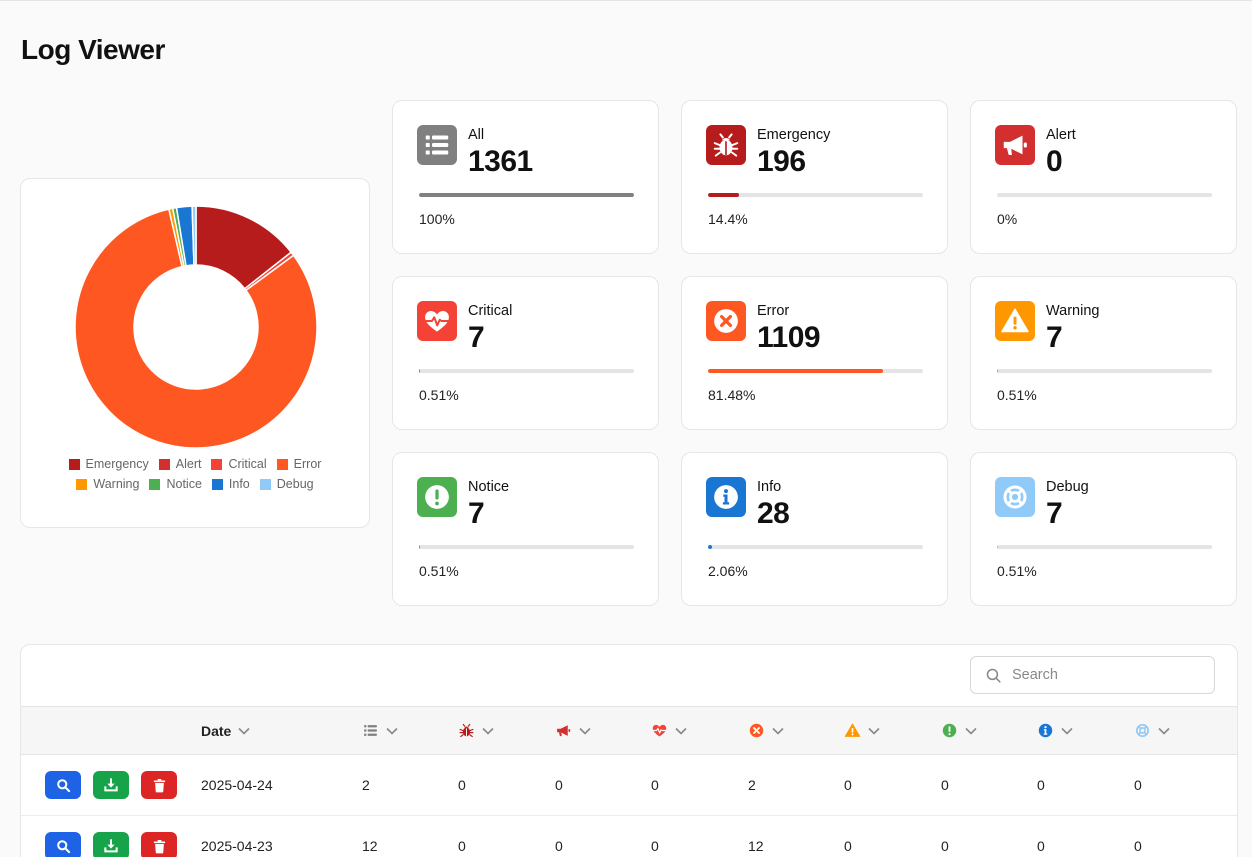 The height and width of the screenshot is (857, 1252). I want to click on row-count-alert: 0, so click(559, 846).